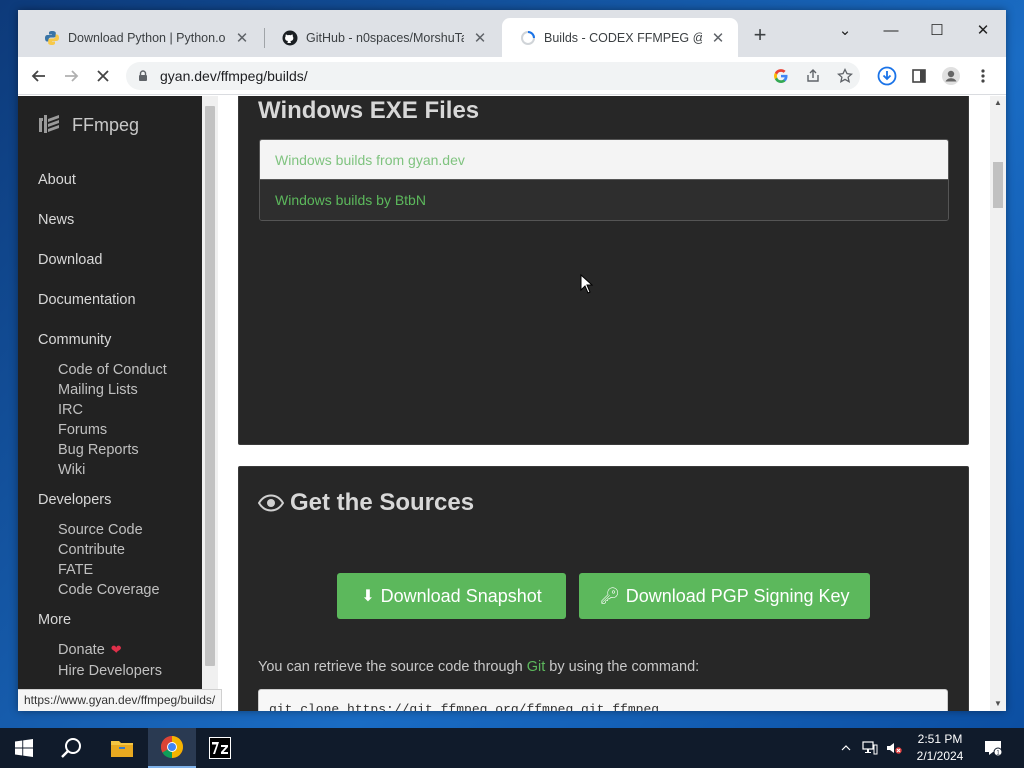 This screenshot has width=1024, height=768. Describe the element at coordinates (891, 30) in the screenshot. I see `minimize-button: —` at that location.